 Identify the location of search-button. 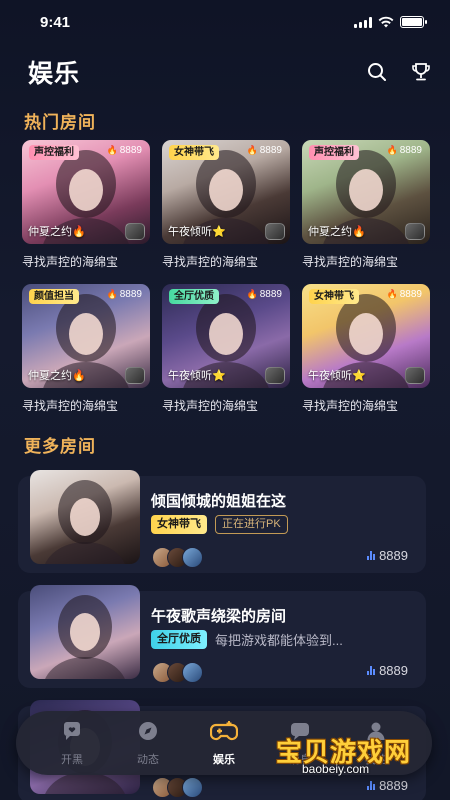
(377, 72).